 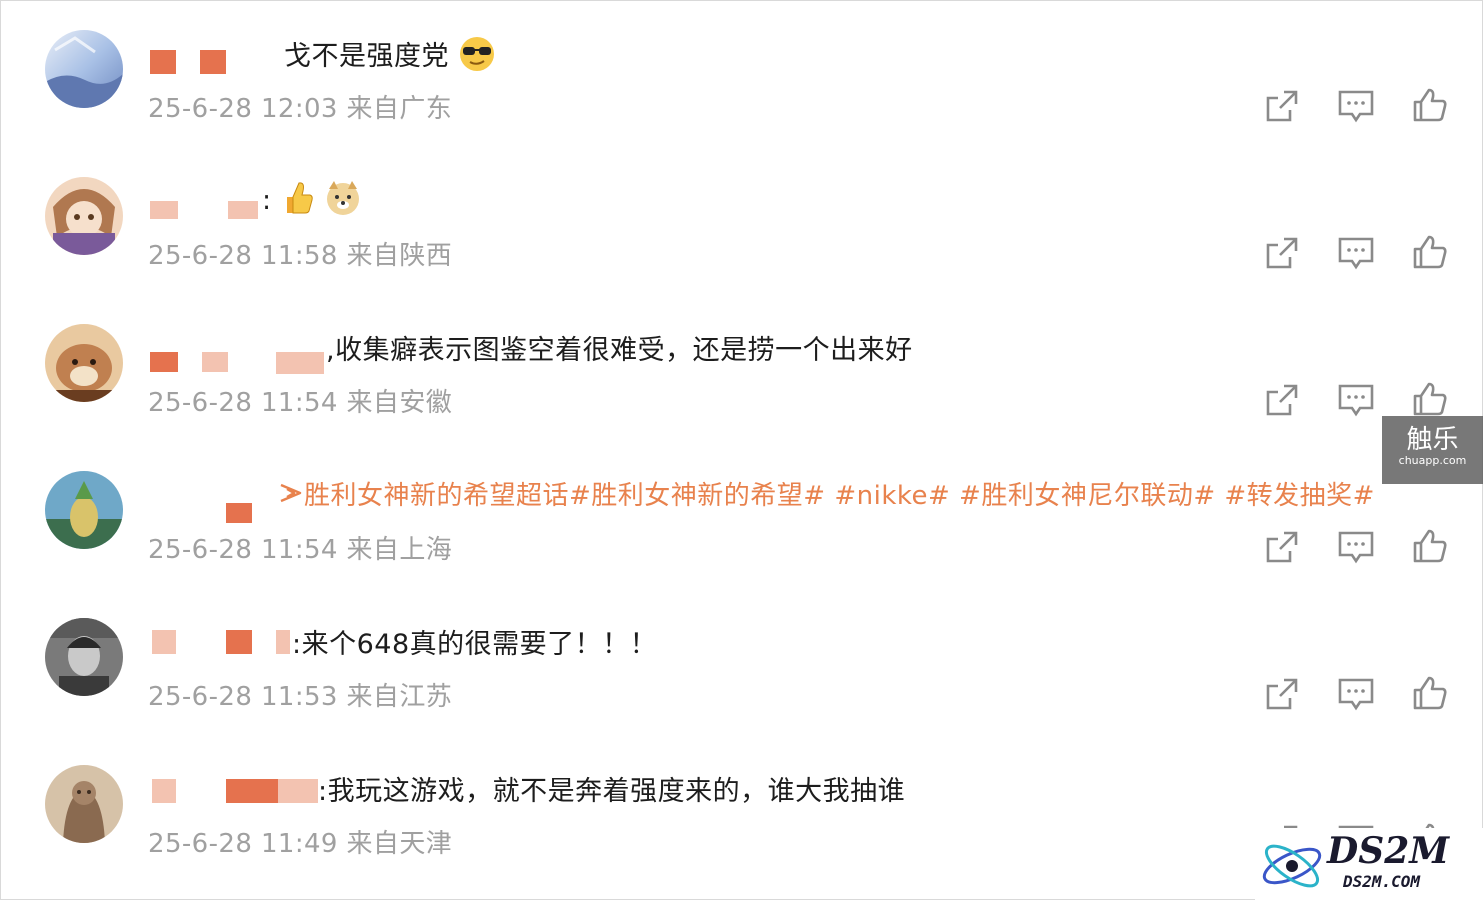 I want to click on ds2m-watermark-title: DS2M, so click(x=1388, y=851).